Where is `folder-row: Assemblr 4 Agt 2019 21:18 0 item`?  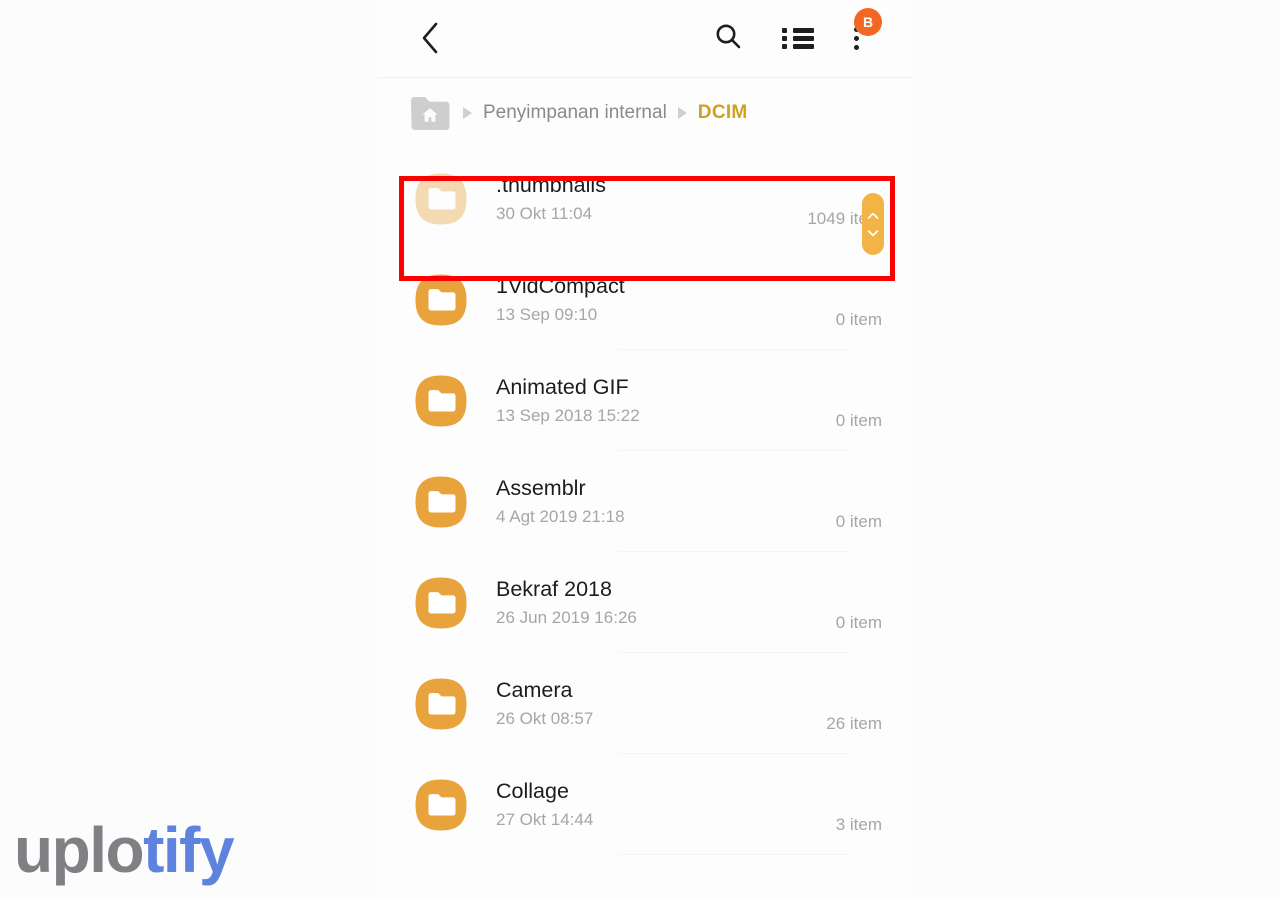 folder-row: Assemblr 4 Agt 2019 21:18 0 item is located at coordinates (645, 501).